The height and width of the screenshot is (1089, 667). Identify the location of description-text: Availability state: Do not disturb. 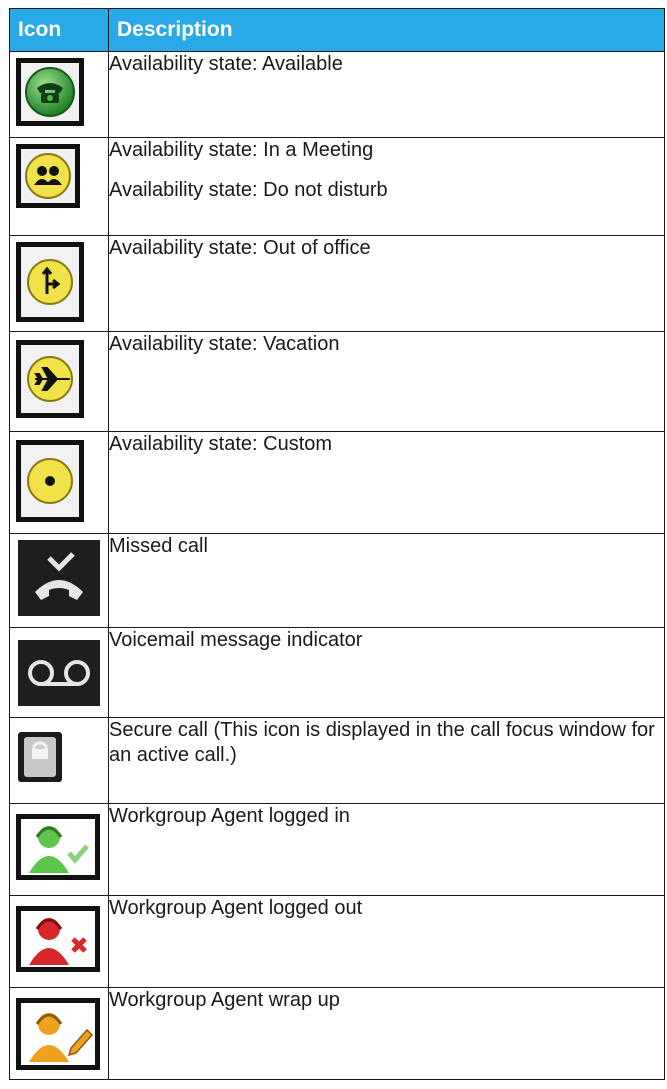
(248, 190).